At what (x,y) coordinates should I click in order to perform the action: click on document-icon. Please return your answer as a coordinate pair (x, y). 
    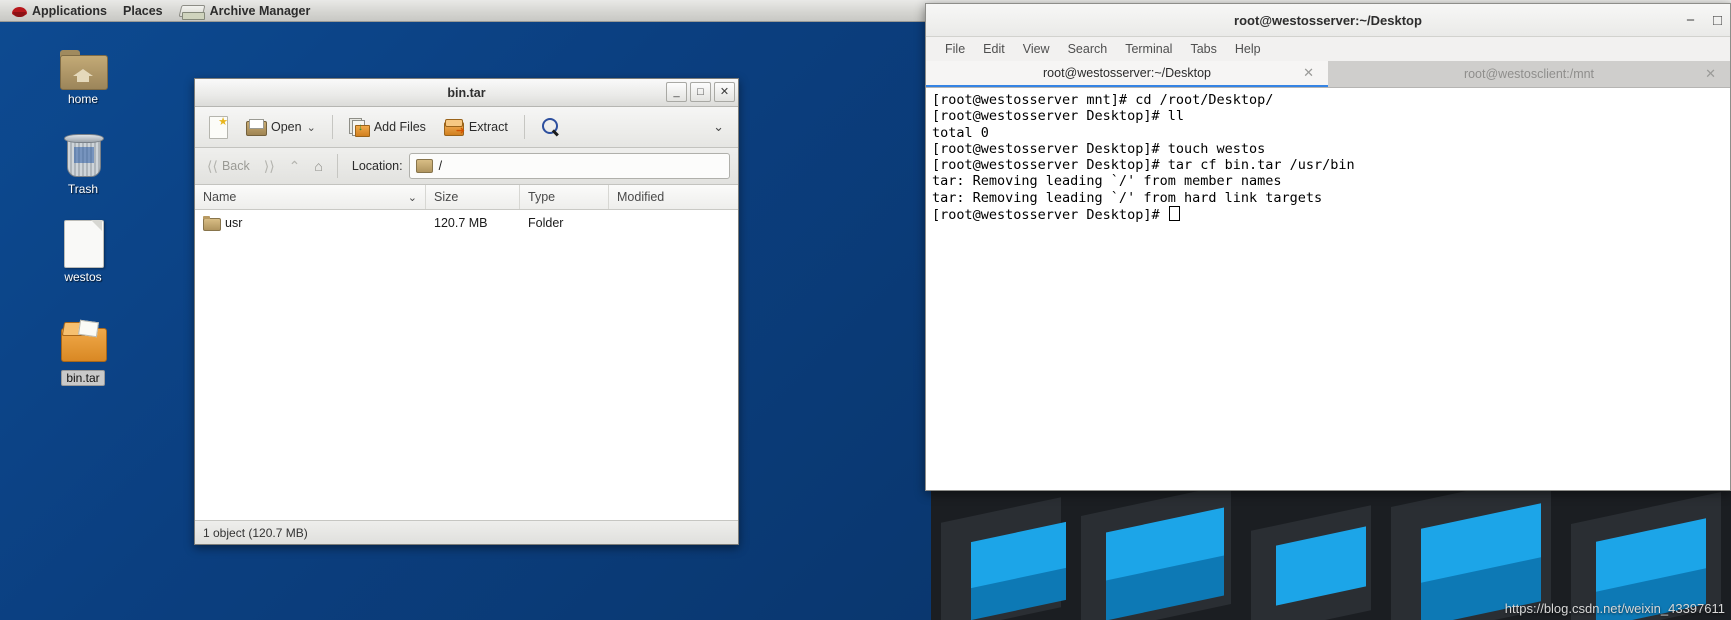
    Looking at the image, I should click on (83, 241).